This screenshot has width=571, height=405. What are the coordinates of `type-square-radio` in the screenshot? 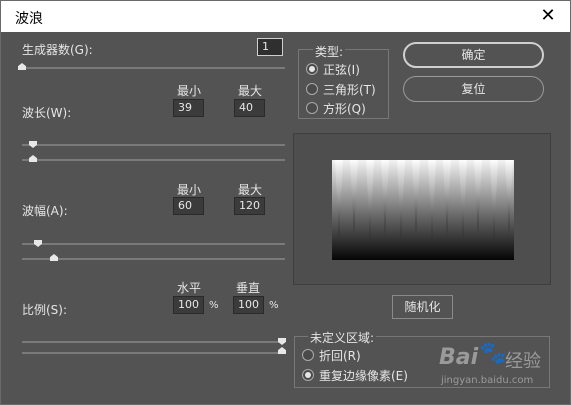 It's located at (312, 108).